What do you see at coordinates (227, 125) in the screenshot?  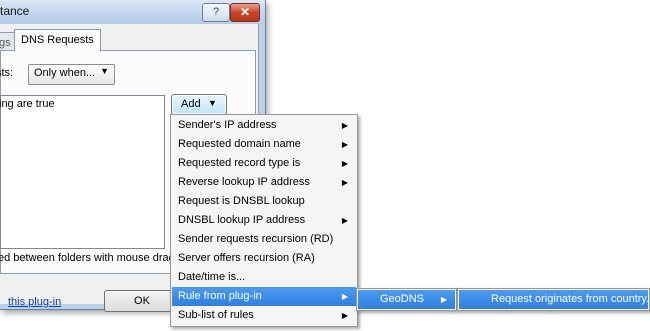 I see `menu-item-label: Sender's IP address` at bounding box center [227, 125].